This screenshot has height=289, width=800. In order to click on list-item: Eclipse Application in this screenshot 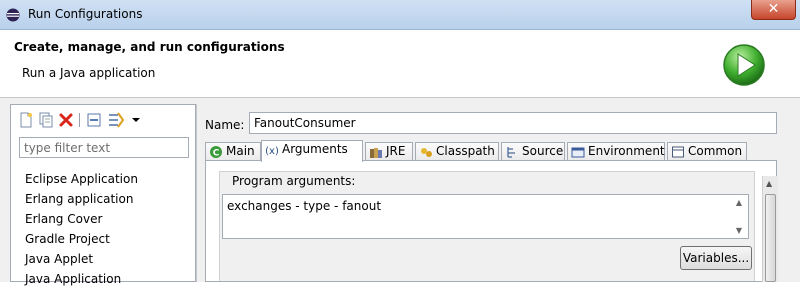, I will do `click(81, 179)`.